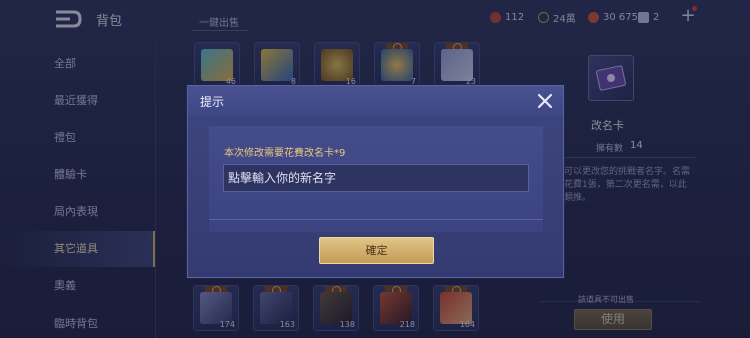 Image resolution: width=750 pixels, height=338 pixels. What do you see at coordinates (375, 101) in the screenshot?
I see `dialog-header: 提示` at bounding box center [375, 101].